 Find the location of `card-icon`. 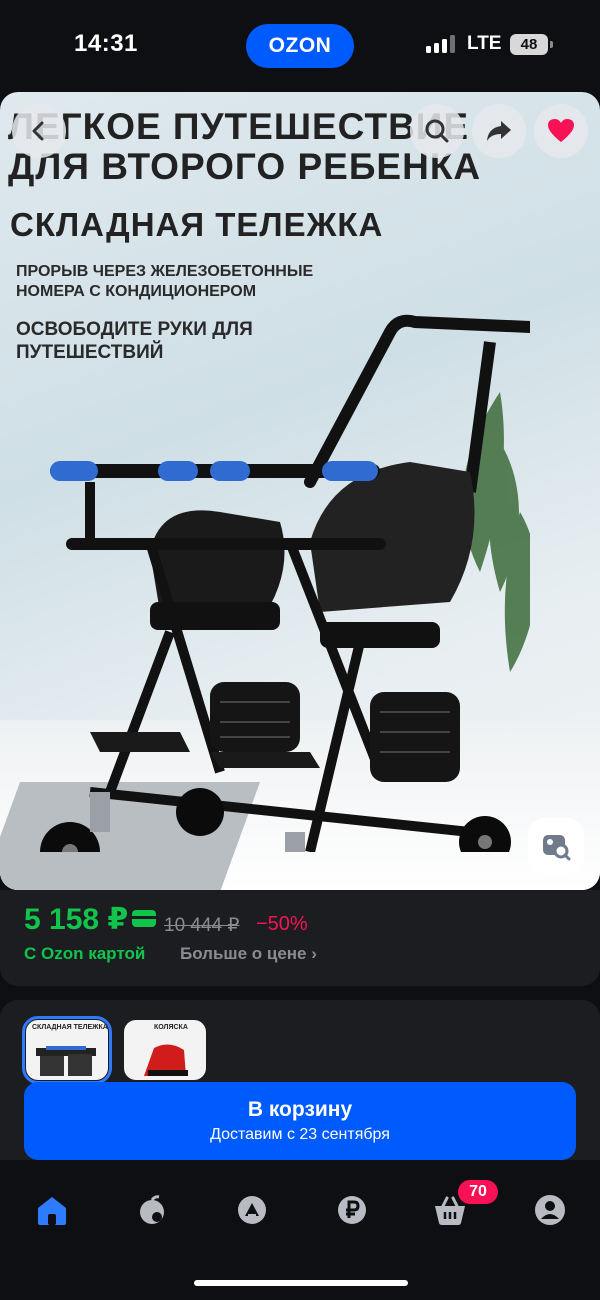

card-icon is located at coordinates (144, 918).